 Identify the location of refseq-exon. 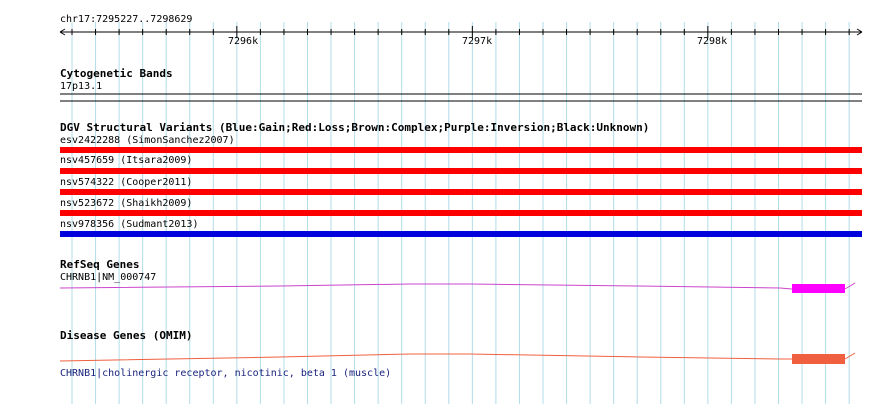
(818, 288).